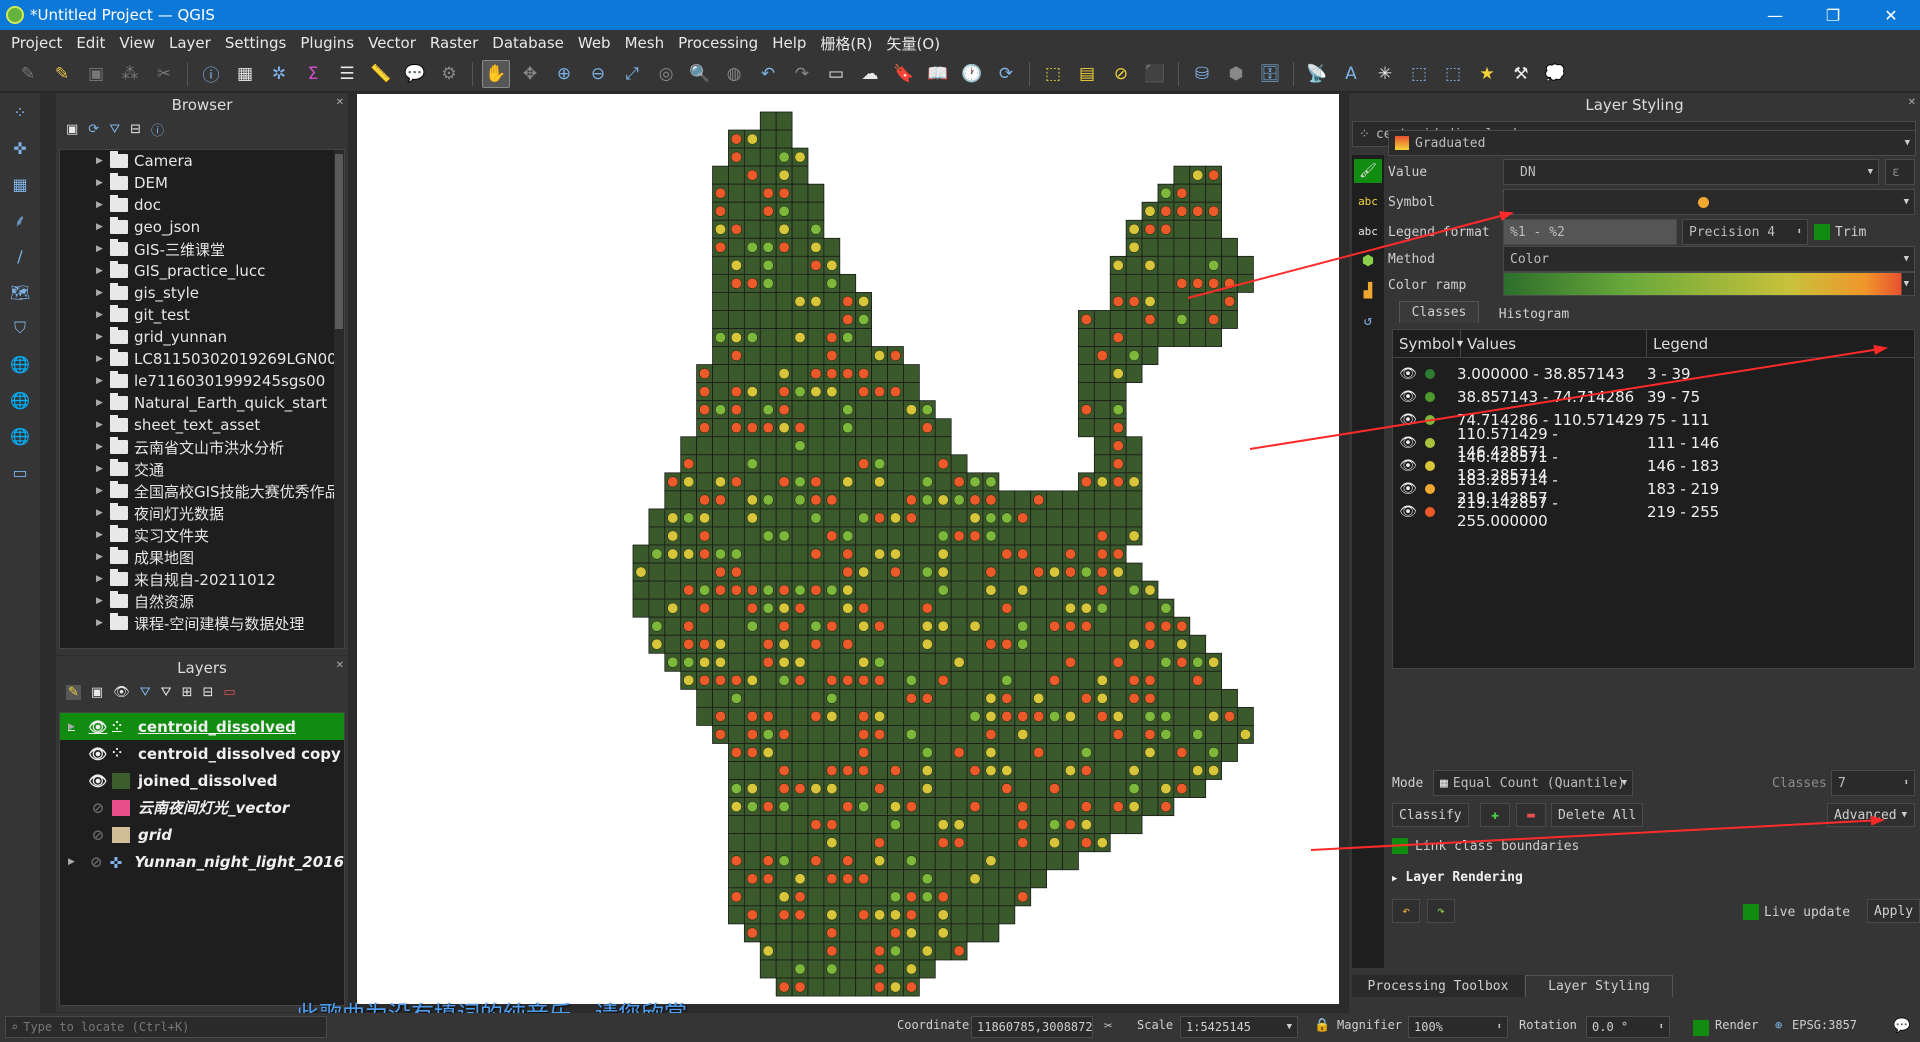 The width and height of the screenshot is (1920, 1042). Describe the element at coordinates (1555, 74) in the screenshot. I see `annotation-icon: 💭` at that location.